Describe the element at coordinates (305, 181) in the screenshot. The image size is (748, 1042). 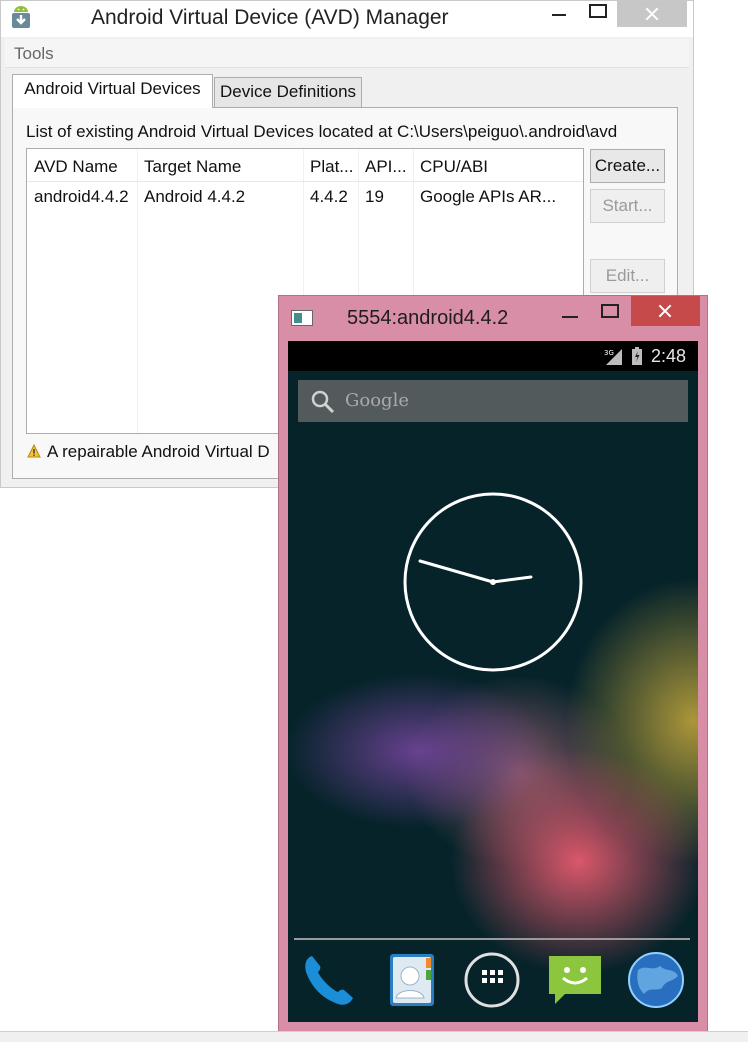
I see `header-divider` at that location.